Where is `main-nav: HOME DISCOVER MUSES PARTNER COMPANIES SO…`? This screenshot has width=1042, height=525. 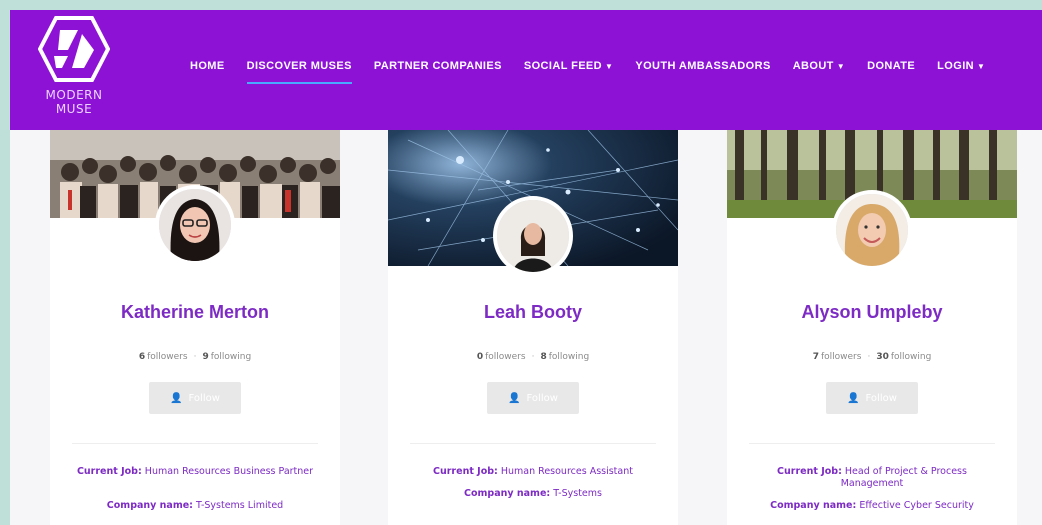
main-nav: HOME DISCOVER MUSES PARTNER COMPANIES SO… is located at coordinates (598, 72).